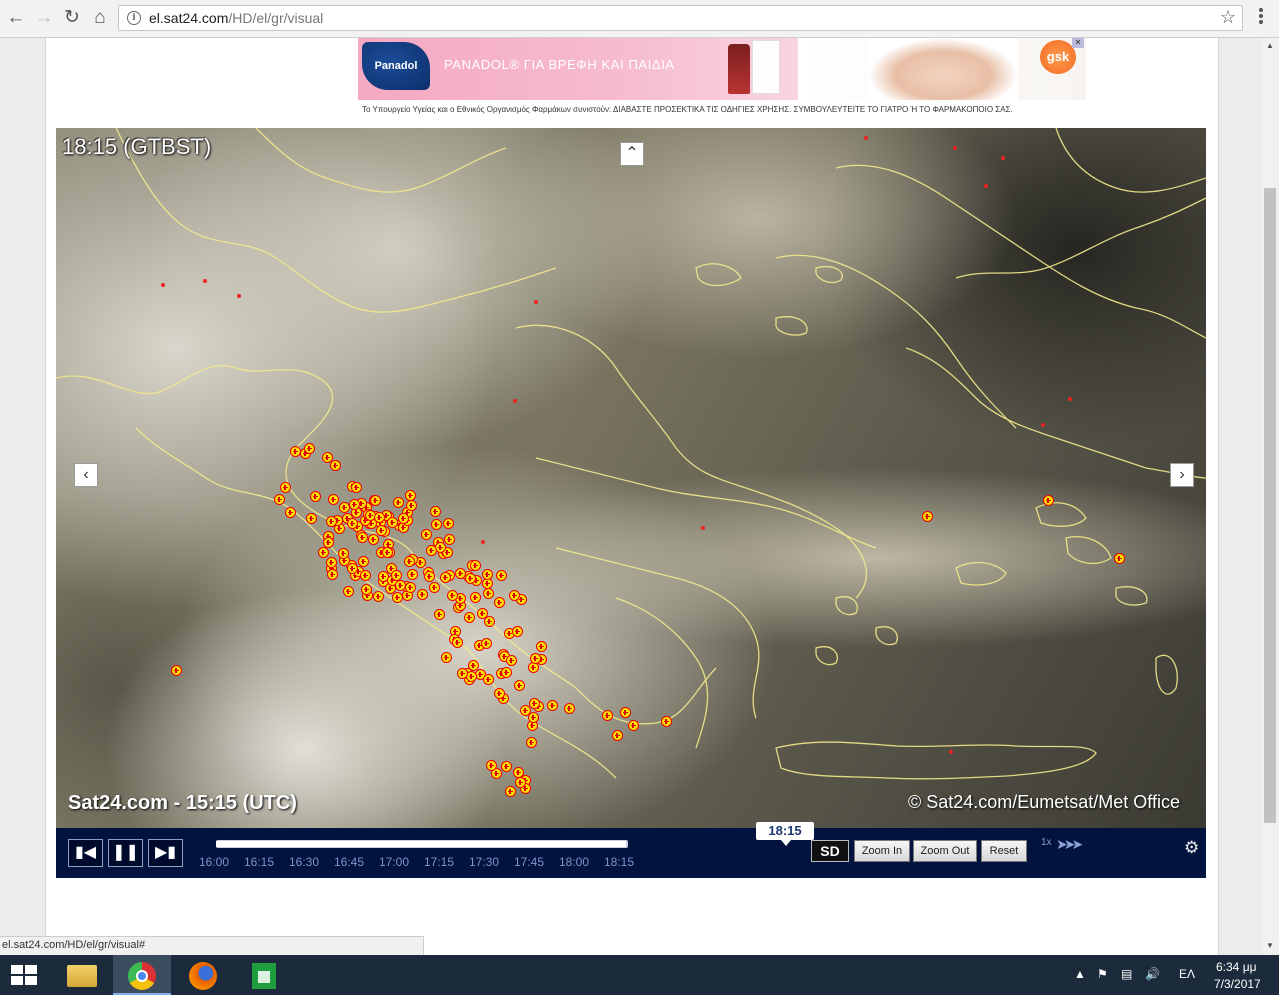 The image size is (1279, 995). What do you see at coordinates (1237, 984) in the screenshot?
I see `clock-date: 7/3/2017` at bounding box center [1237, 984].